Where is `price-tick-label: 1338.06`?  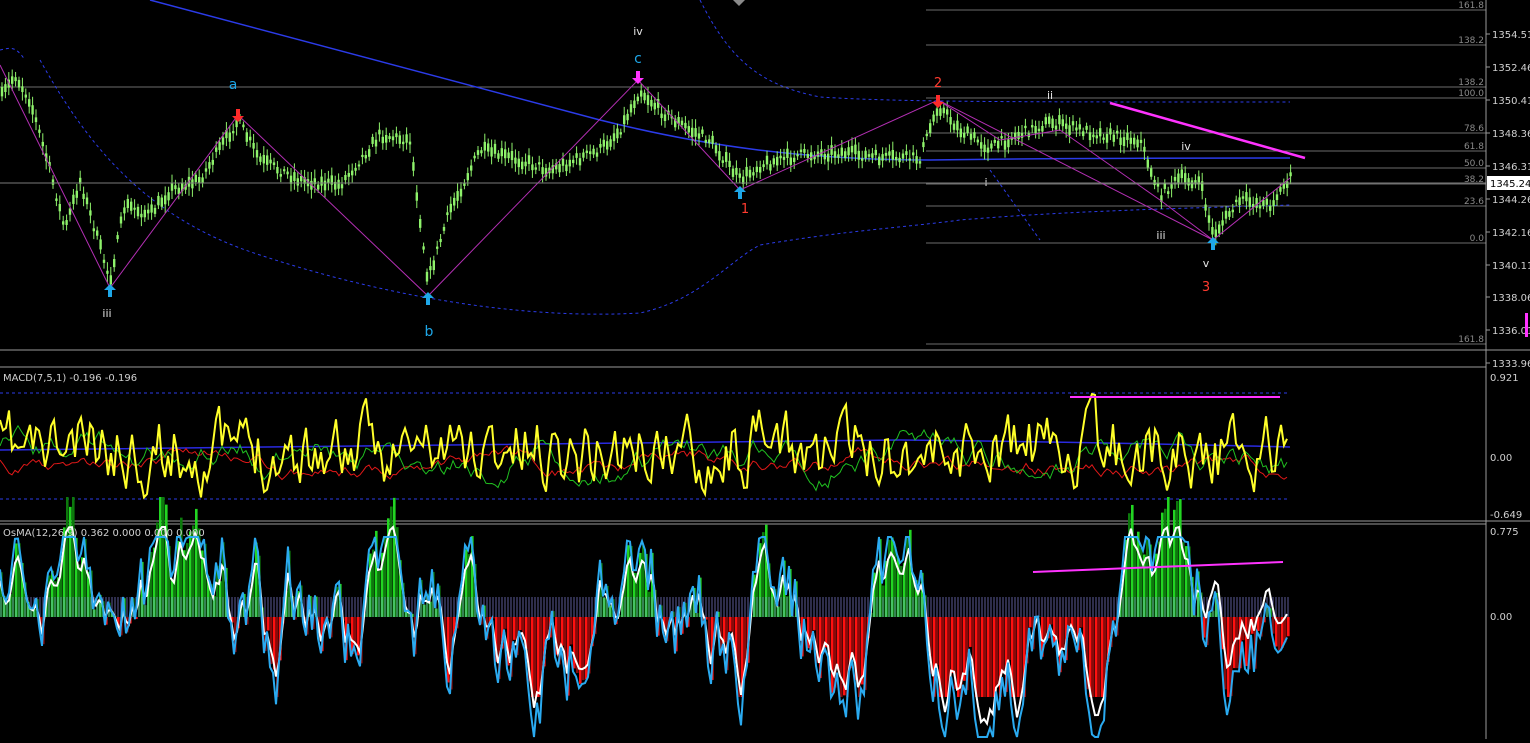 price-tick-label: 1338.06 is located at coordinates (1511, 298).